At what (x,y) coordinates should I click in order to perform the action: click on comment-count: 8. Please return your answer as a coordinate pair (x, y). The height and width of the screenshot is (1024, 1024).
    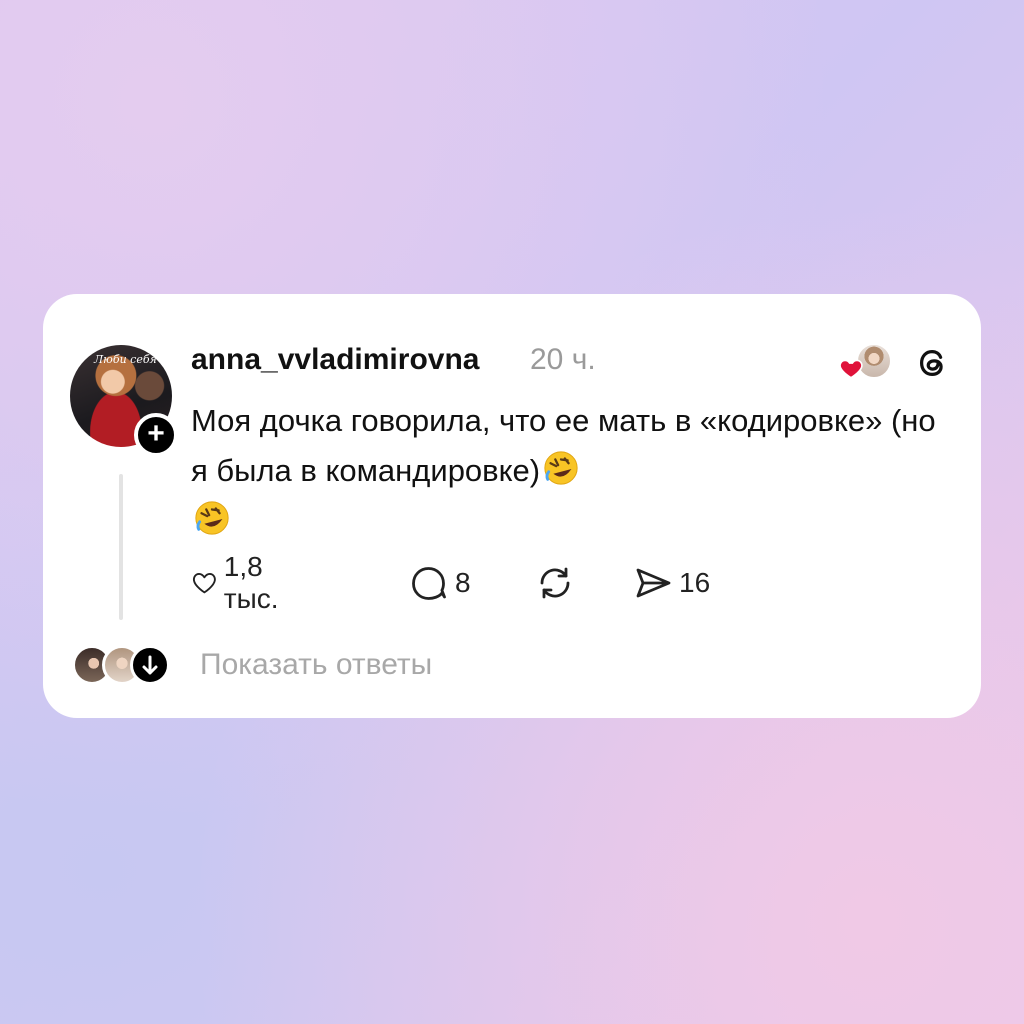
    Looking at the image, I should click on (463, 582).